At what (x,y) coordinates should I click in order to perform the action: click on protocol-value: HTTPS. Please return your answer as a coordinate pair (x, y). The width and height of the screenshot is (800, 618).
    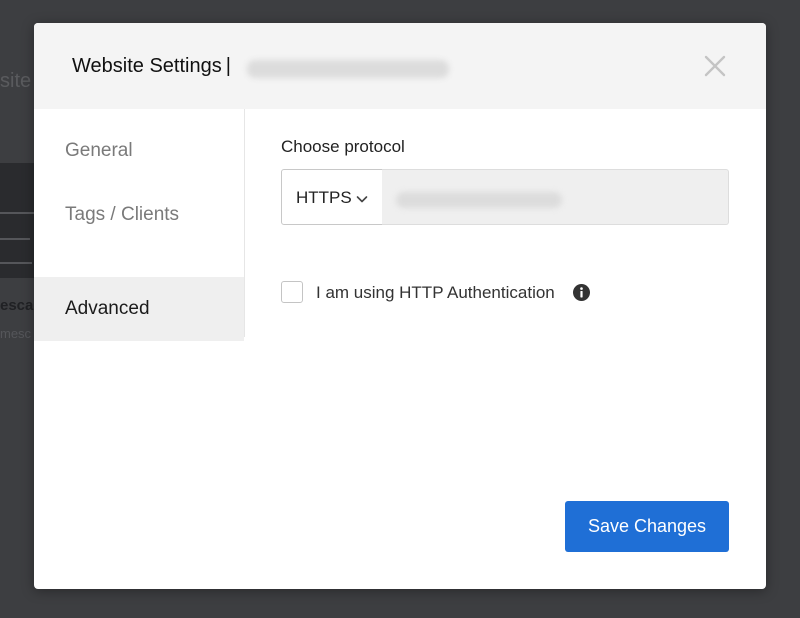
    Looking at the image, I should click on (324, 197).